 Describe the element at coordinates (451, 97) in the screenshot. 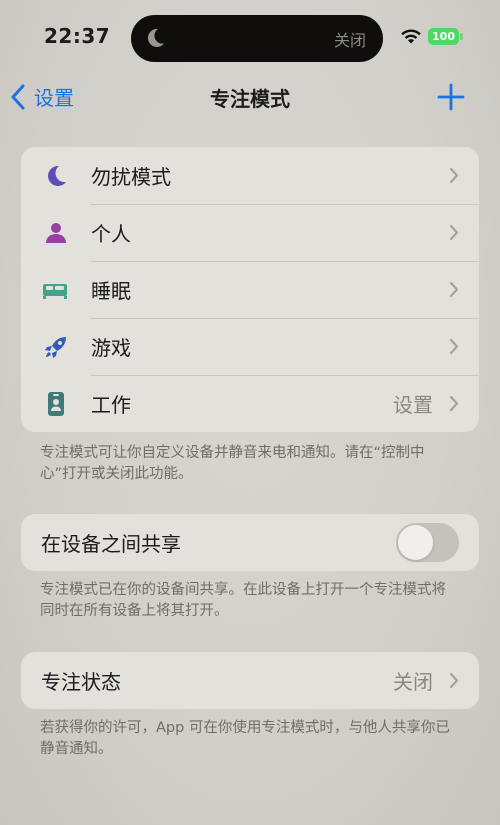

I see `add-icon` at that location.